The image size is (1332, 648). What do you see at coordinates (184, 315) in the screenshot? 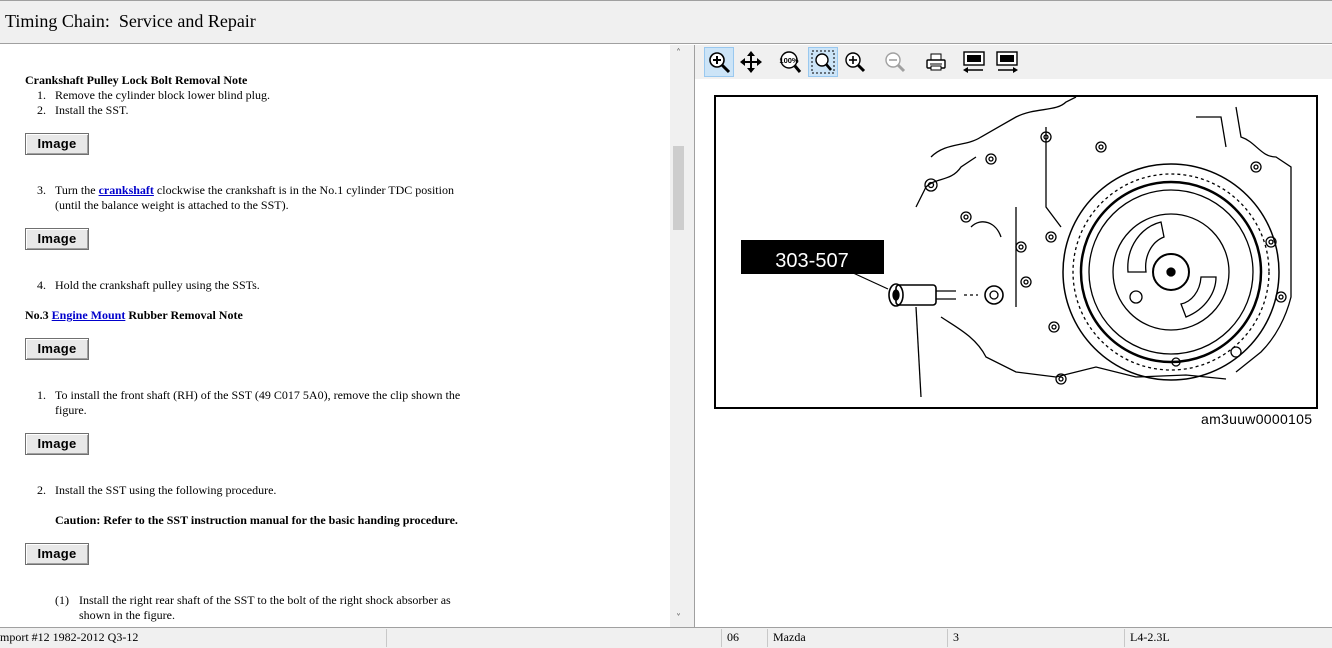
I see `heading-part: Rubber Removal Note` at bounding box center [184, 315].